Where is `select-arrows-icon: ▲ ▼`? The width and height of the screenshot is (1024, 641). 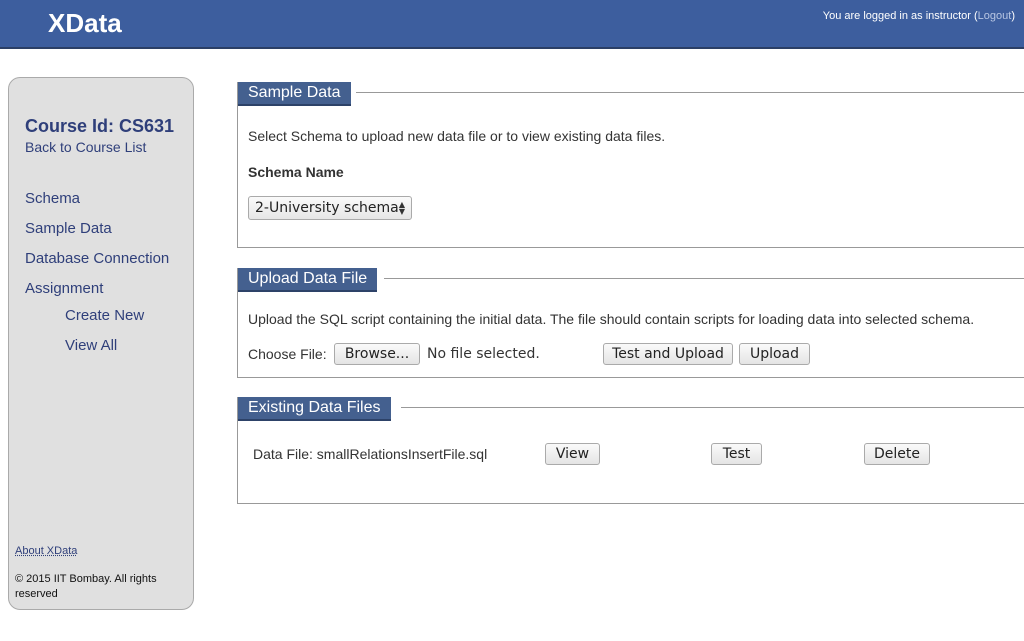
select-arrows-icon: ▲ ▼ is located at coordinates (401, 208).